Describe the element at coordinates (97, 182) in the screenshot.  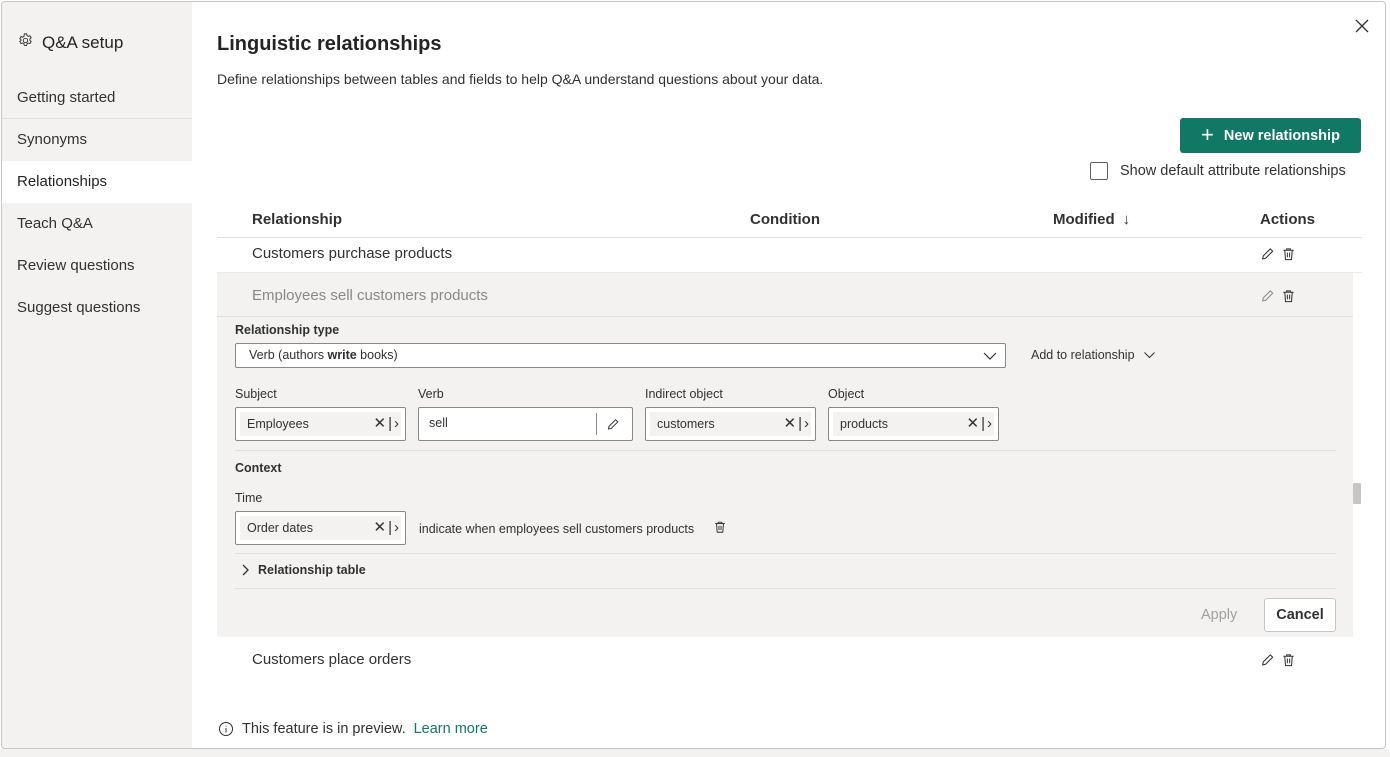
I see `sidebar-item-relationships: Relationships` at that location.